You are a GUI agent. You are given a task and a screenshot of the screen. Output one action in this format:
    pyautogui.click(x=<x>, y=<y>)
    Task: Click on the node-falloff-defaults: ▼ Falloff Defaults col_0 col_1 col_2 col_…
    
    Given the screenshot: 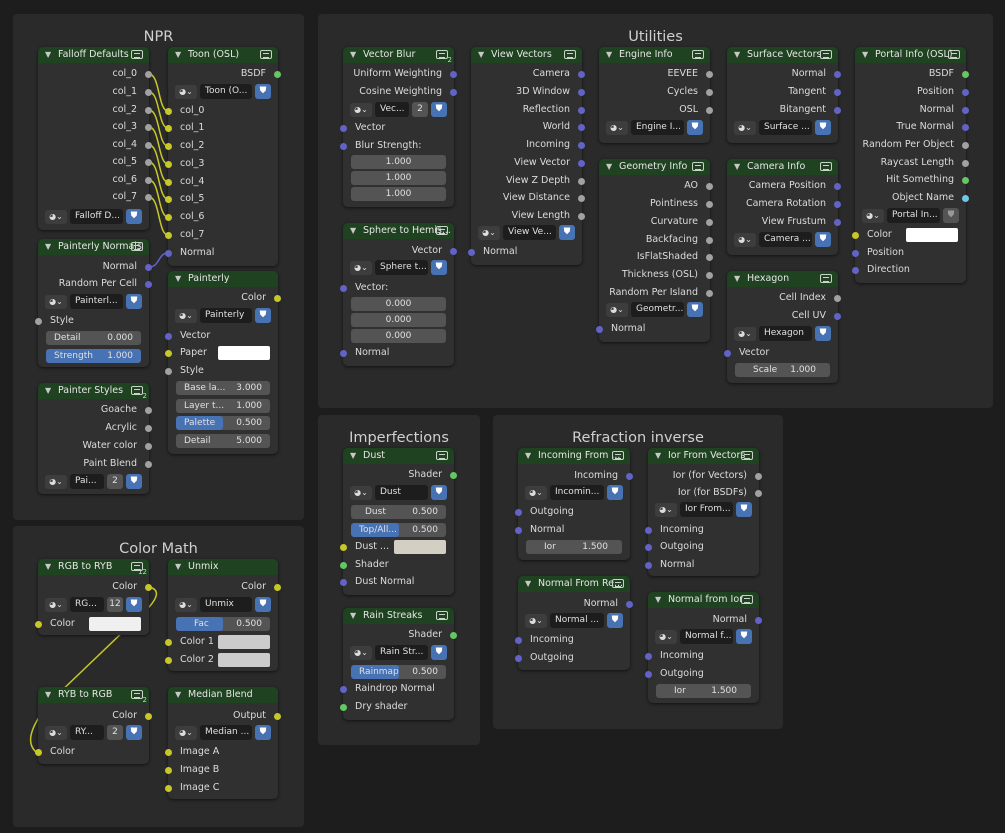 What is the action you would take?
    pyautogui.click(x=95, y=138)
    